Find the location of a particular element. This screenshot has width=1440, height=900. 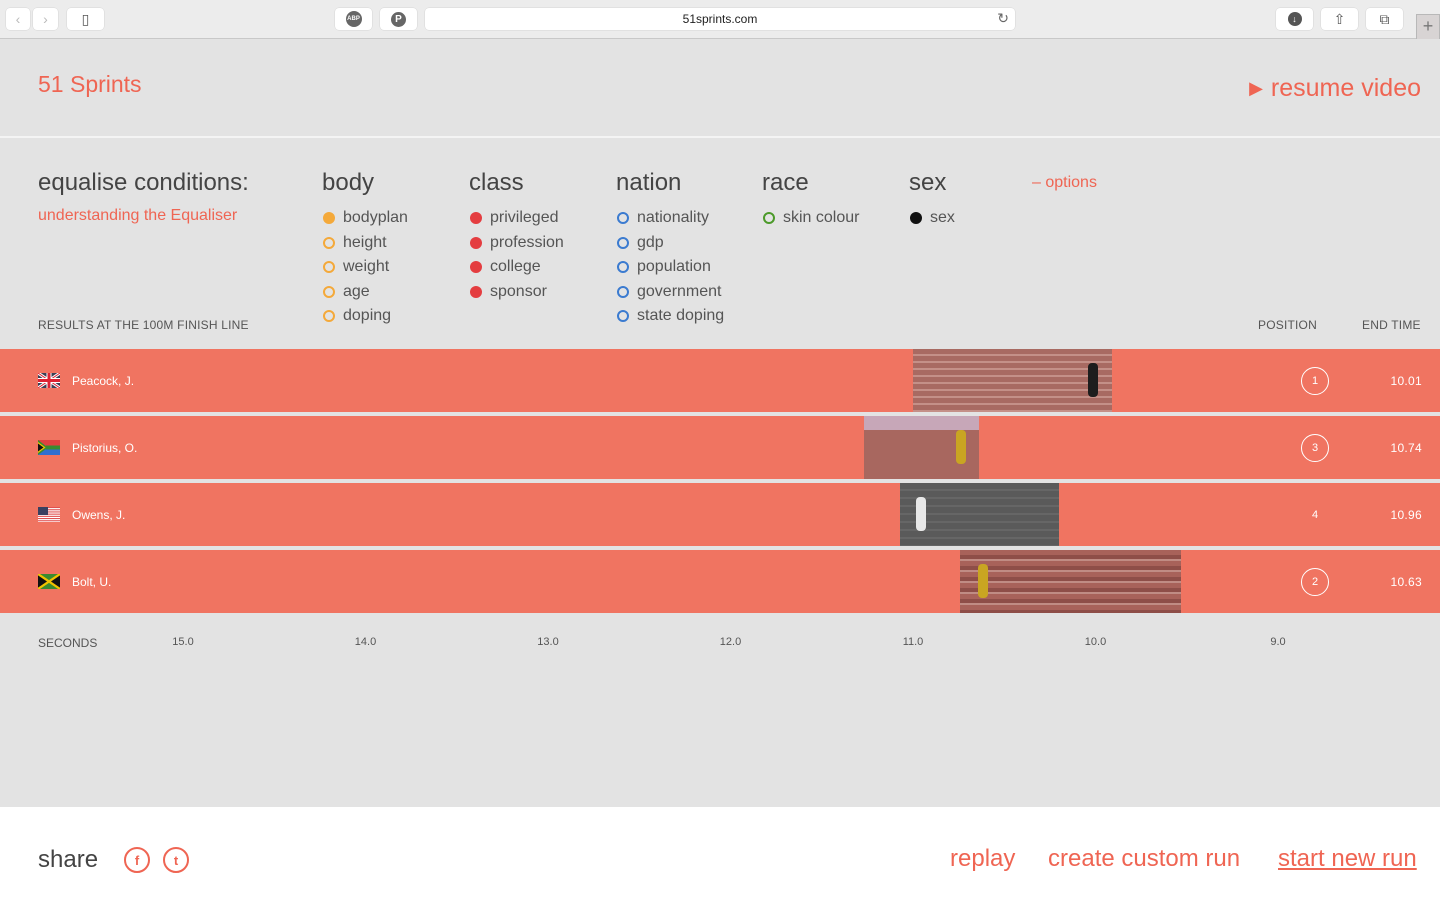

condition-toggle-privileged: privileged is located at coordinates (516, 218).